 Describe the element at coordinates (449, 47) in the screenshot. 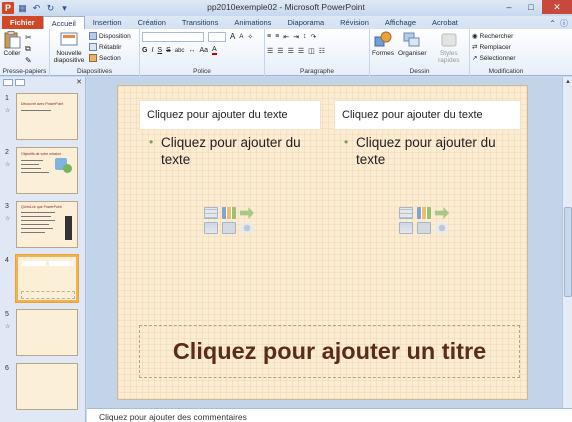

I see `quick-styles-button: Styles rapides` at that location.